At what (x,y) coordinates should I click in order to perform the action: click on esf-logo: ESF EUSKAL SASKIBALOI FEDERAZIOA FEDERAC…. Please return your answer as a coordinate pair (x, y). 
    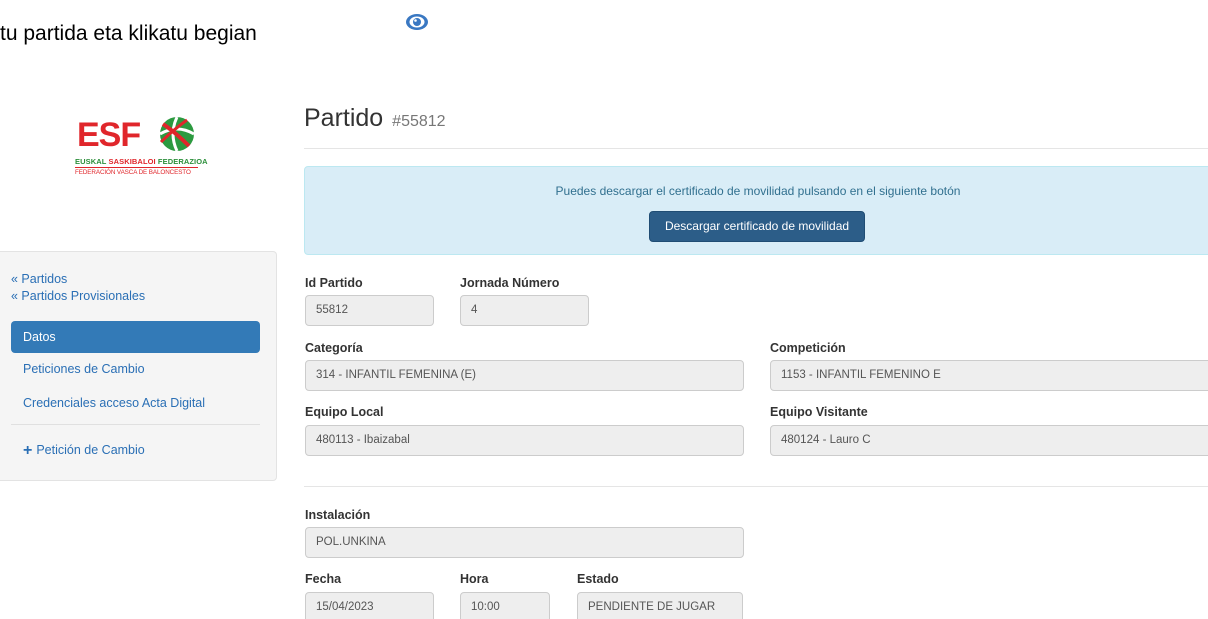
    Looking at the image, I should click on (140, 147).